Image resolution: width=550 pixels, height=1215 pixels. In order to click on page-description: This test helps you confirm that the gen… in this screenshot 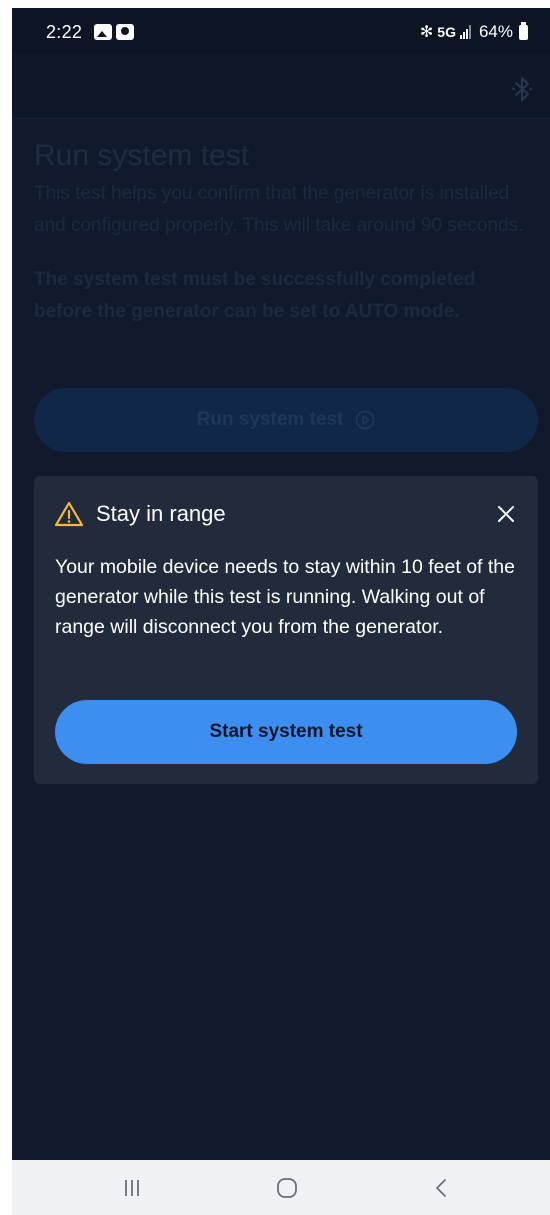, I will do `click(279, 209)`.